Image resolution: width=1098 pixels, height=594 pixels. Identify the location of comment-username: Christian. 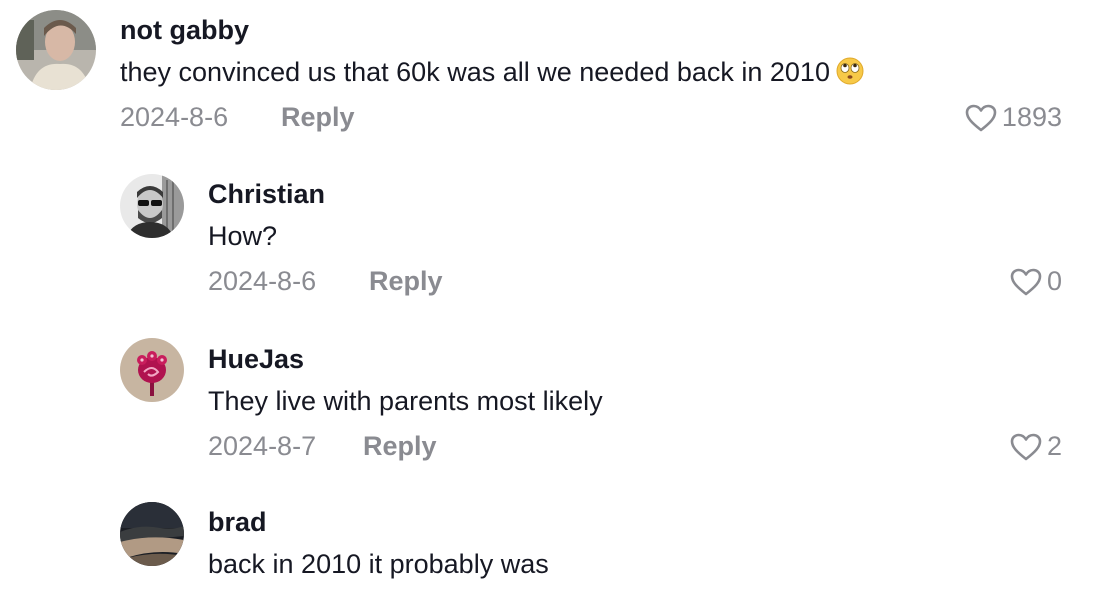
(266, 194).